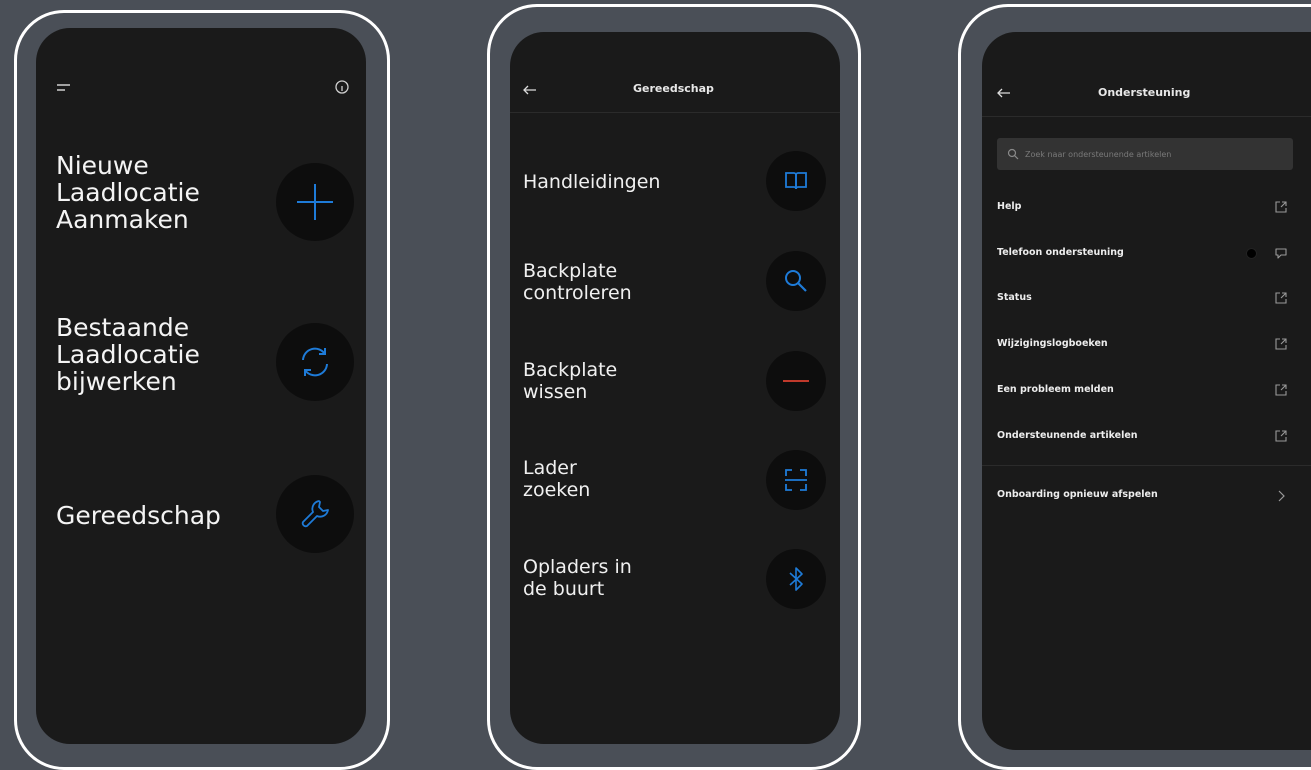 This screenshot has width=1311, height=770. I want to click on tools-button, so click(315, 514).